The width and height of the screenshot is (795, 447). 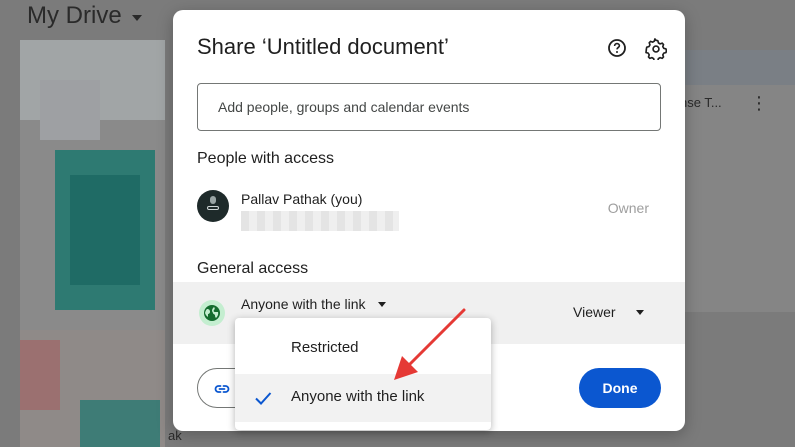 I want to click on add-people-input, so click(x=429, y=107).